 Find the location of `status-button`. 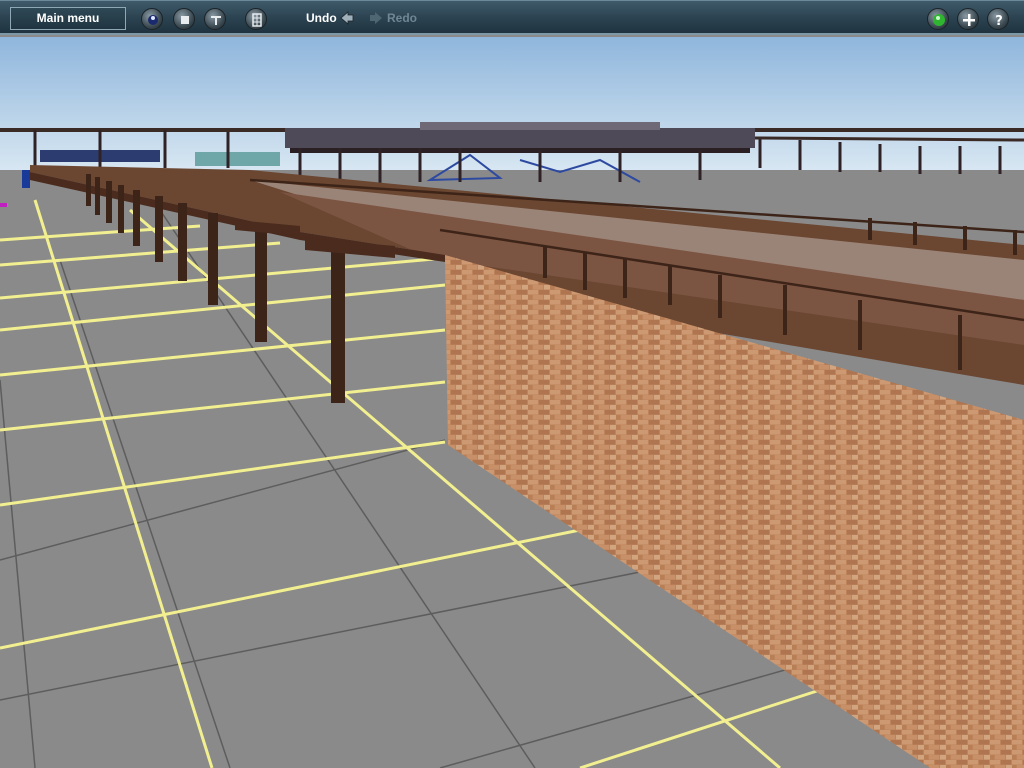

status-button is located at coordinates (938, 19).